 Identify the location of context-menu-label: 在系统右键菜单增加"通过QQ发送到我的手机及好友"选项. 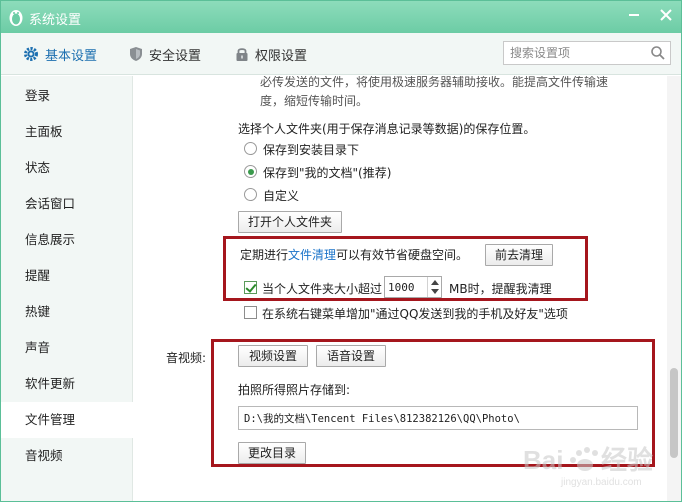
(415, 314).